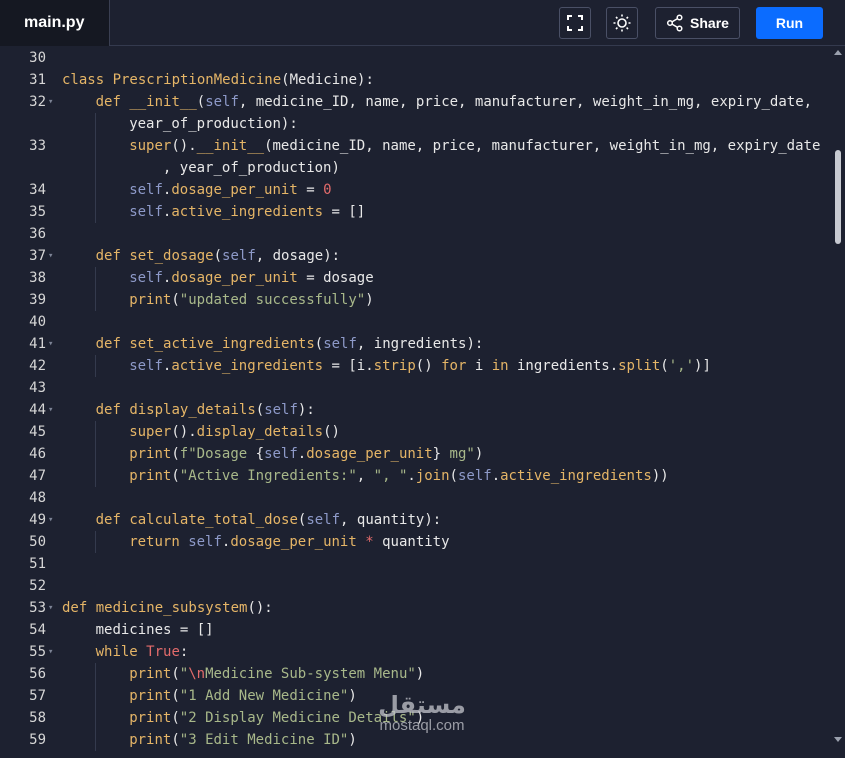 This screenshot has width=845, height=758. I want to click on code-token: :, so click(184, 652).